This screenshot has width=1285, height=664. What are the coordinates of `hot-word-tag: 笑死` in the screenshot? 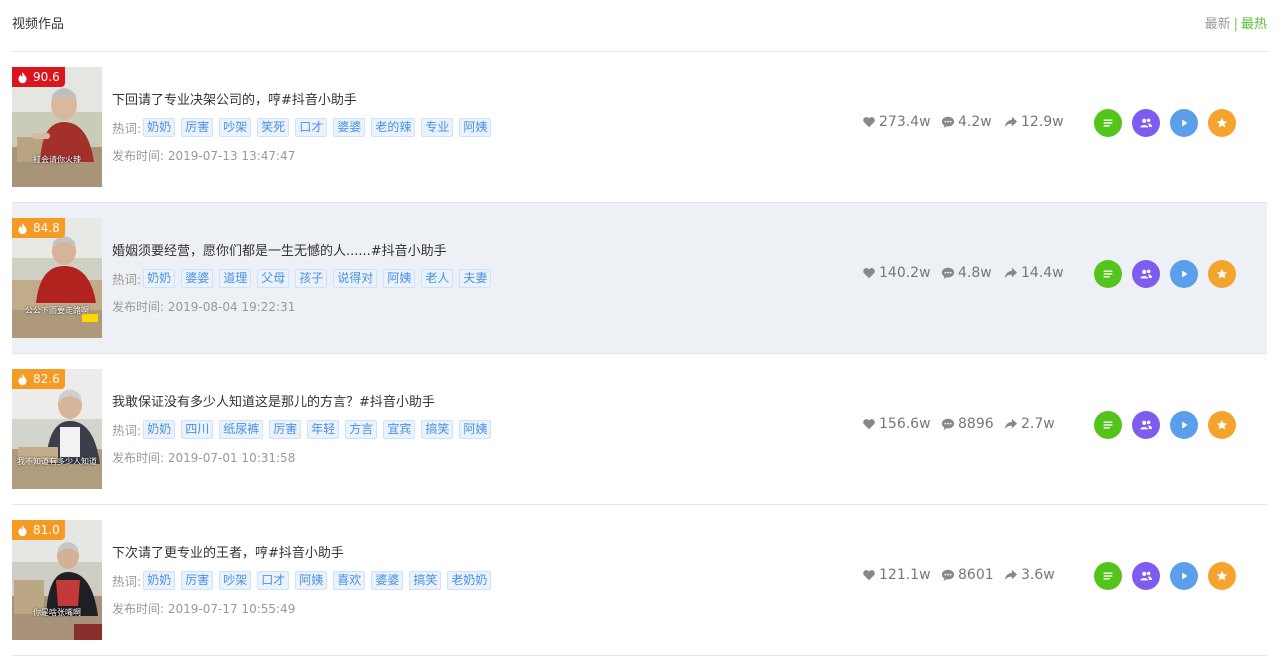 It's located at (273, 127).